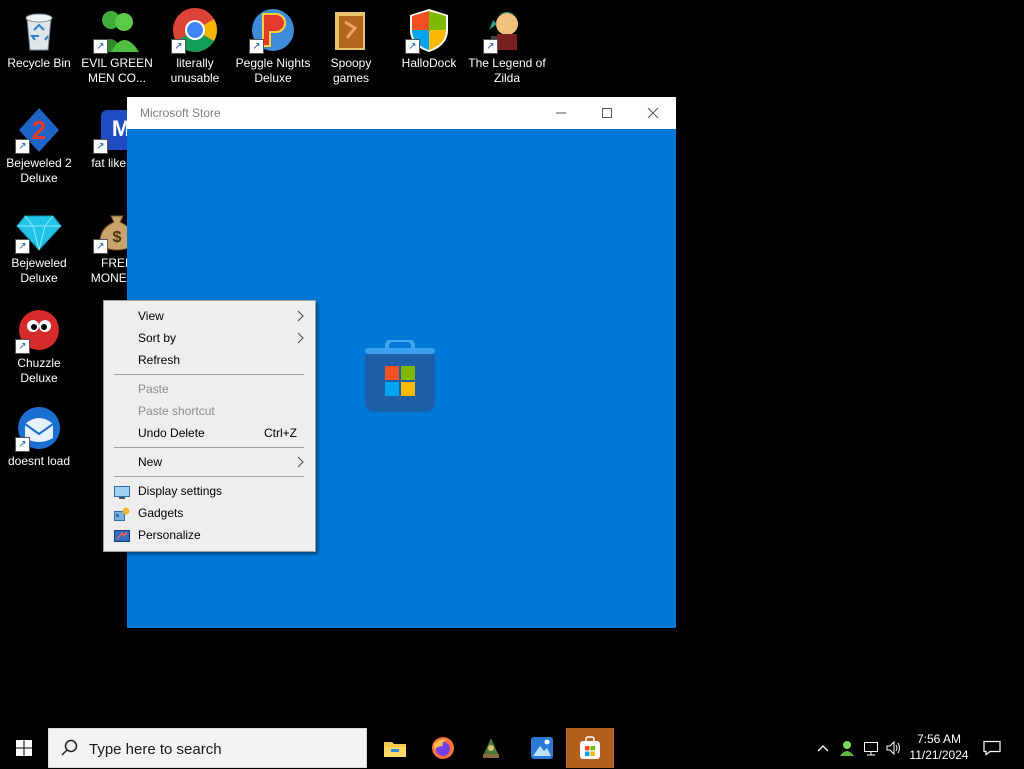  Describe the element at coordinates (157, 338) in the screenshot. I see `menu-item-label: Sort by` at that location.